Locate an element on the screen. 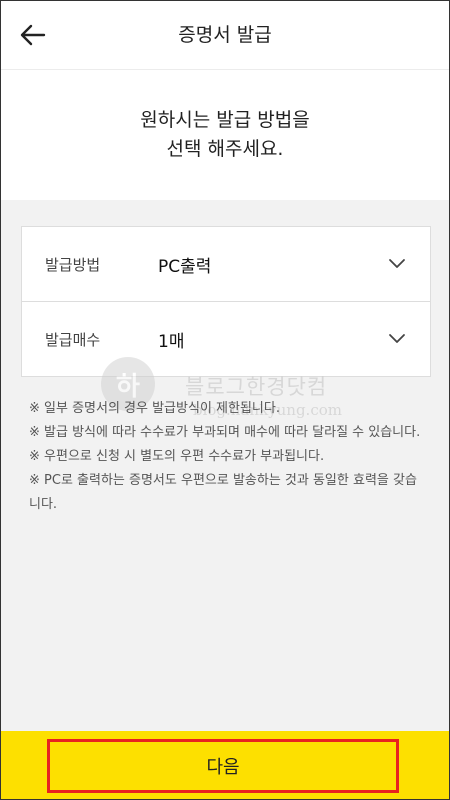 The image size is (450, 800). page-title: 증명서 발급 is located at coordinates (225, 35).